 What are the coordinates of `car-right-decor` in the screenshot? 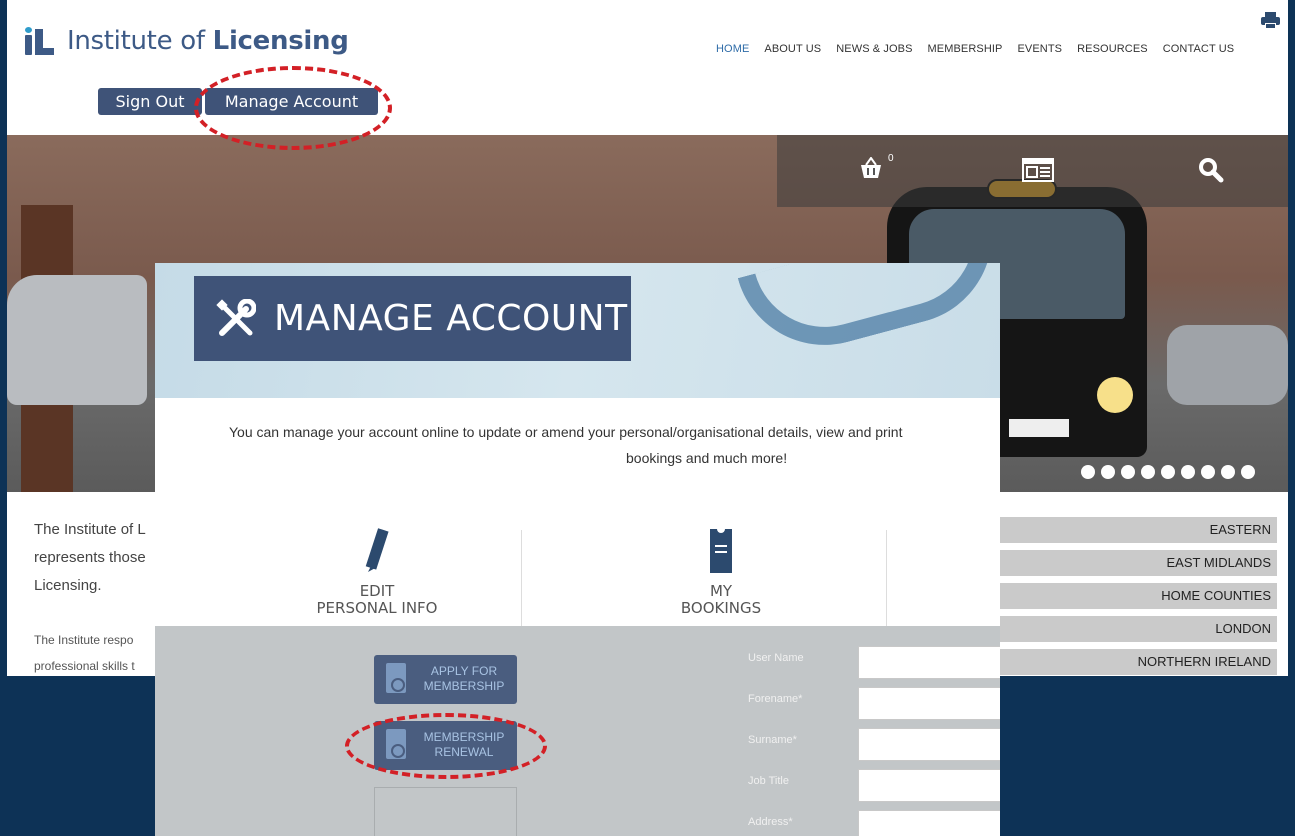 It's located at (1227, 365).